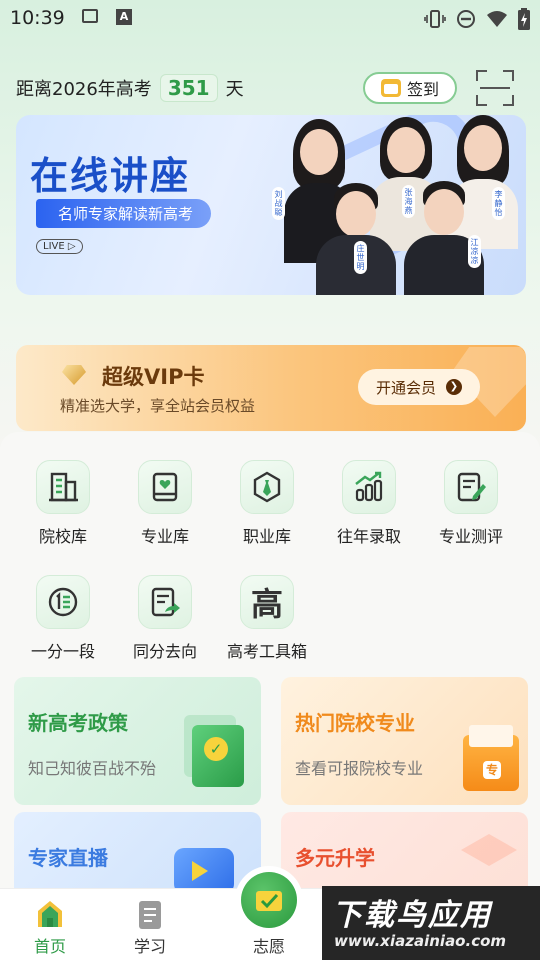 This screenshot has width=540, height=960. What do you see at coordinates (63, 487) in the screenshot?
I see `building-icon` at bounding box center [63, 487].